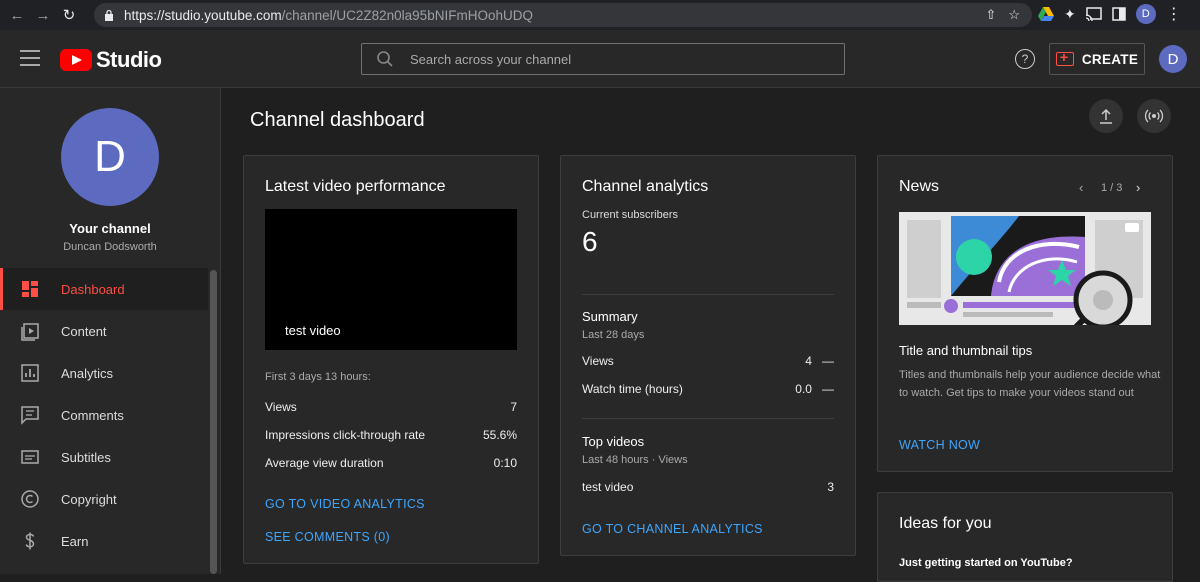 The height and width of the screenshot is (582, 1200). What do you see at coordinates (30, 415) in the screenshot?
I see `comments-icon` at bounding box center [30, 415].